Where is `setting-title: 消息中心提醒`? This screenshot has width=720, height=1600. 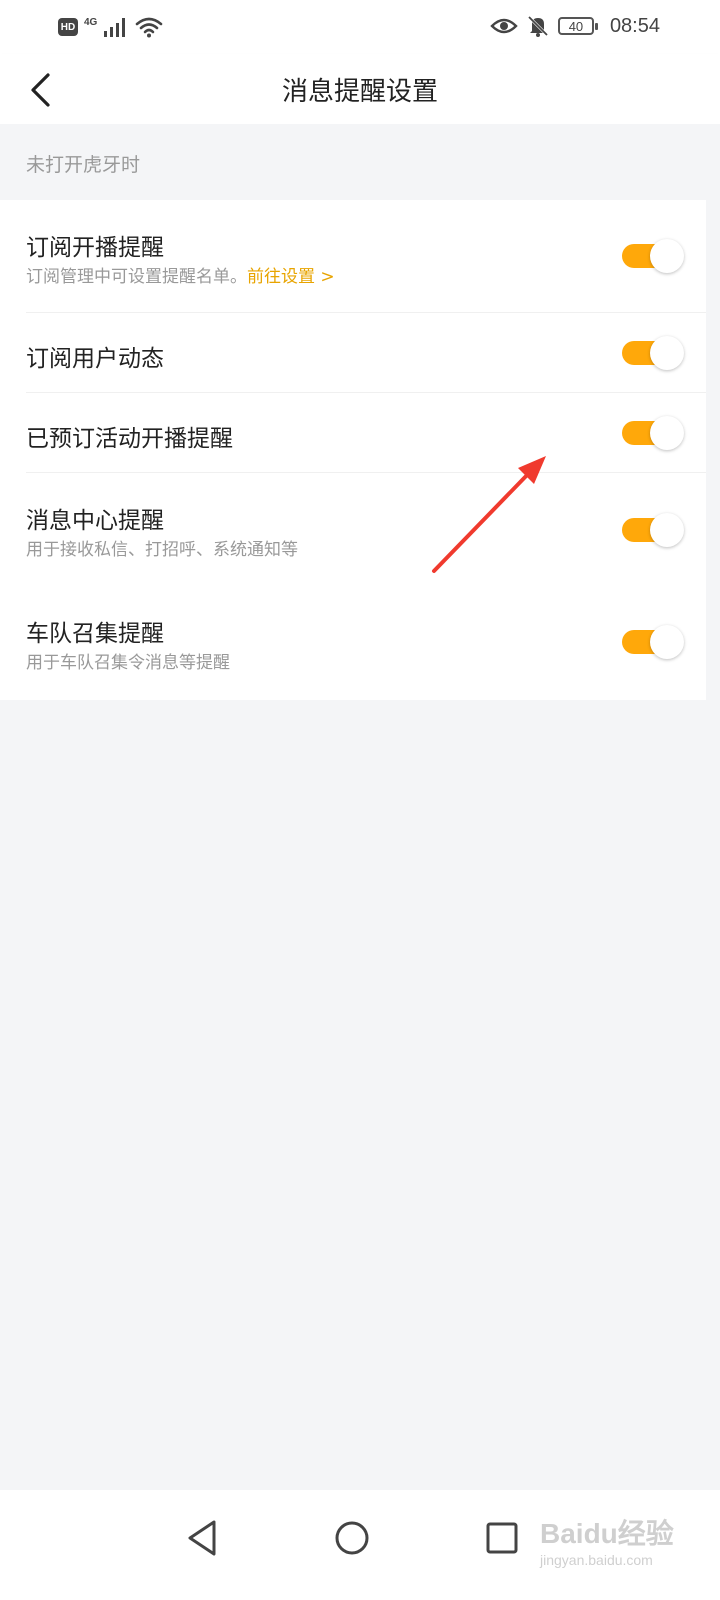
setting-title: 消息中心提醒 is located at coordinates (95, 521).